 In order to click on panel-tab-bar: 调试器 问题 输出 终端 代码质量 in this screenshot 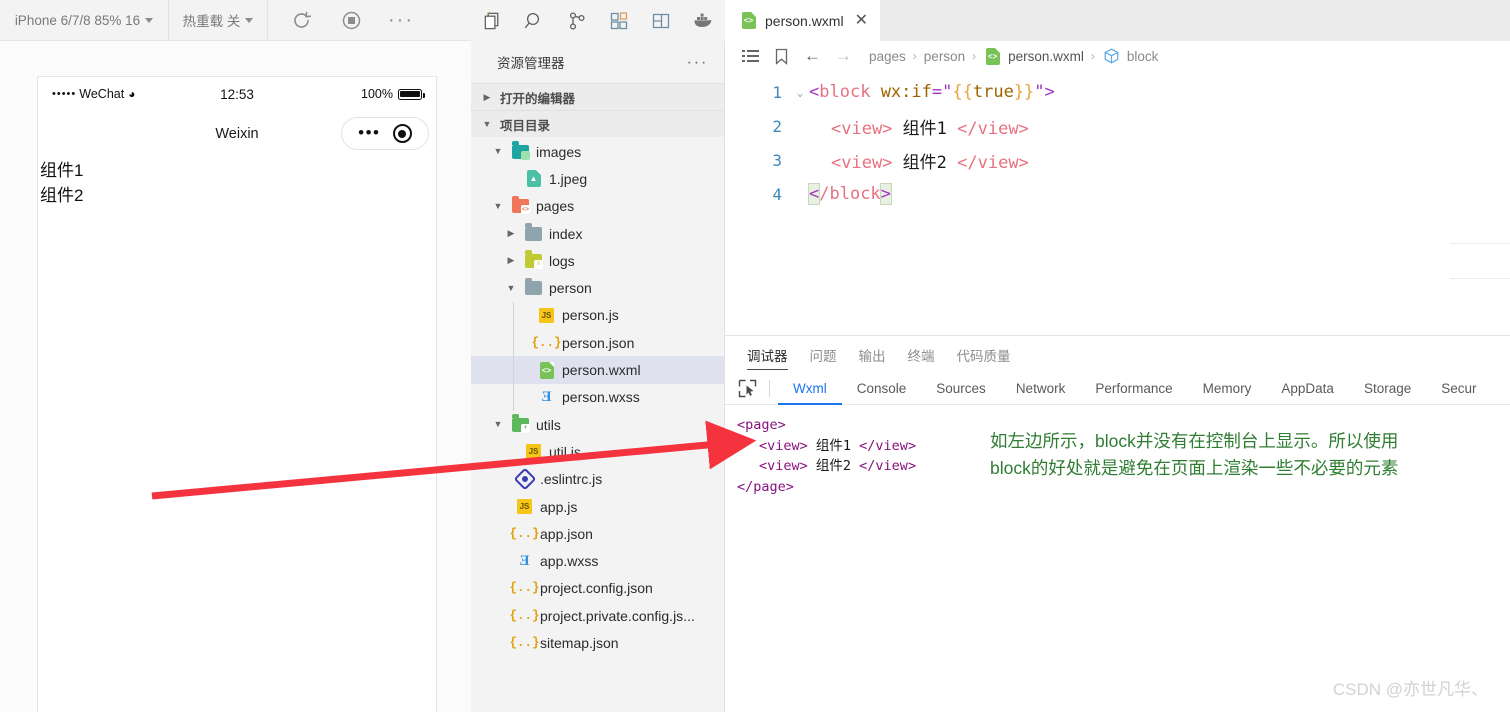, I will do `click(1117, 354)`.